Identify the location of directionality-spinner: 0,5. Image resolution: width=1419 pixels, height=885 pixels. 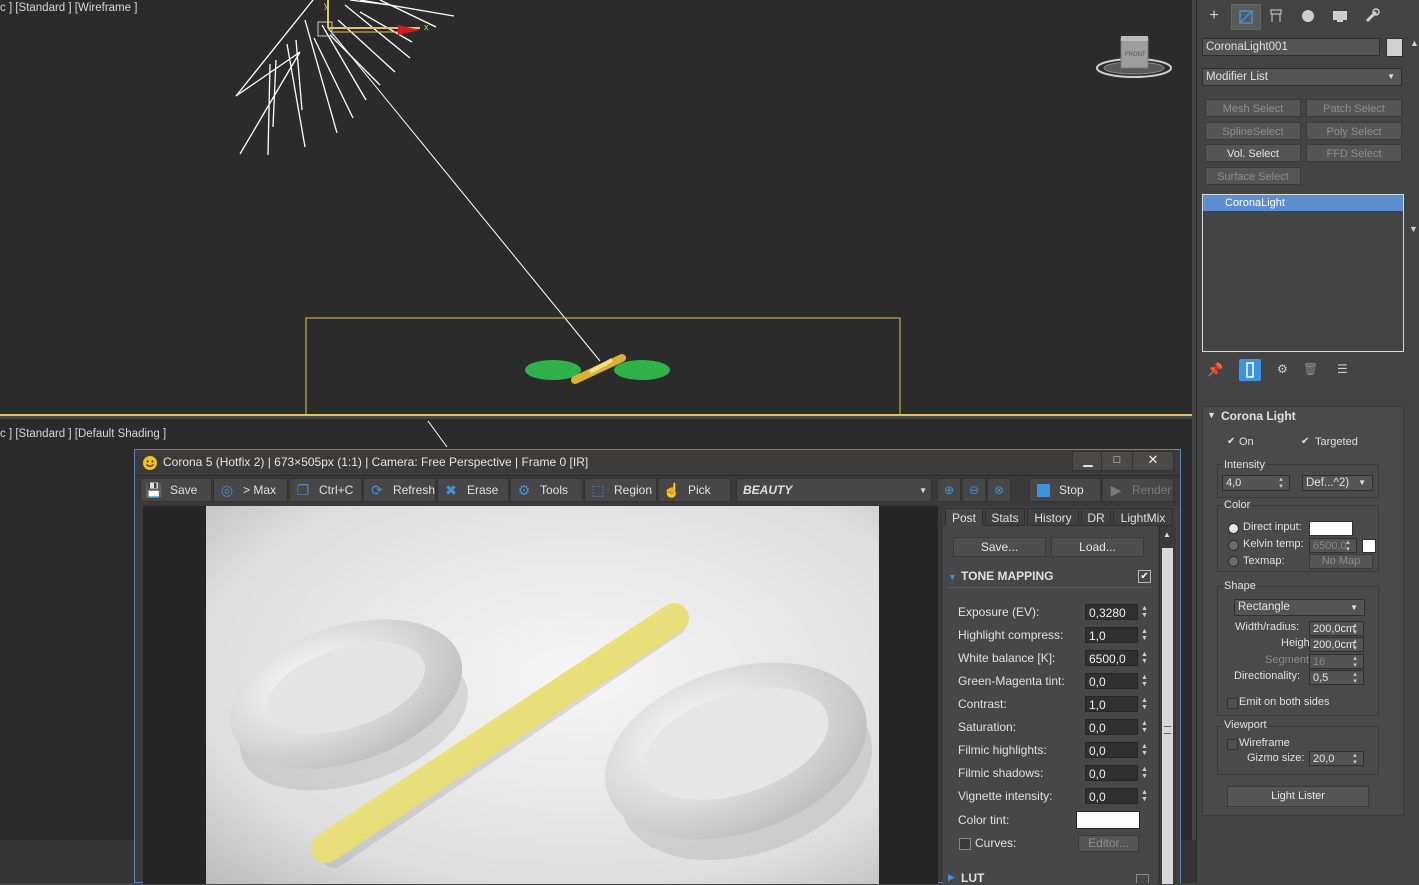
(1336, 677).